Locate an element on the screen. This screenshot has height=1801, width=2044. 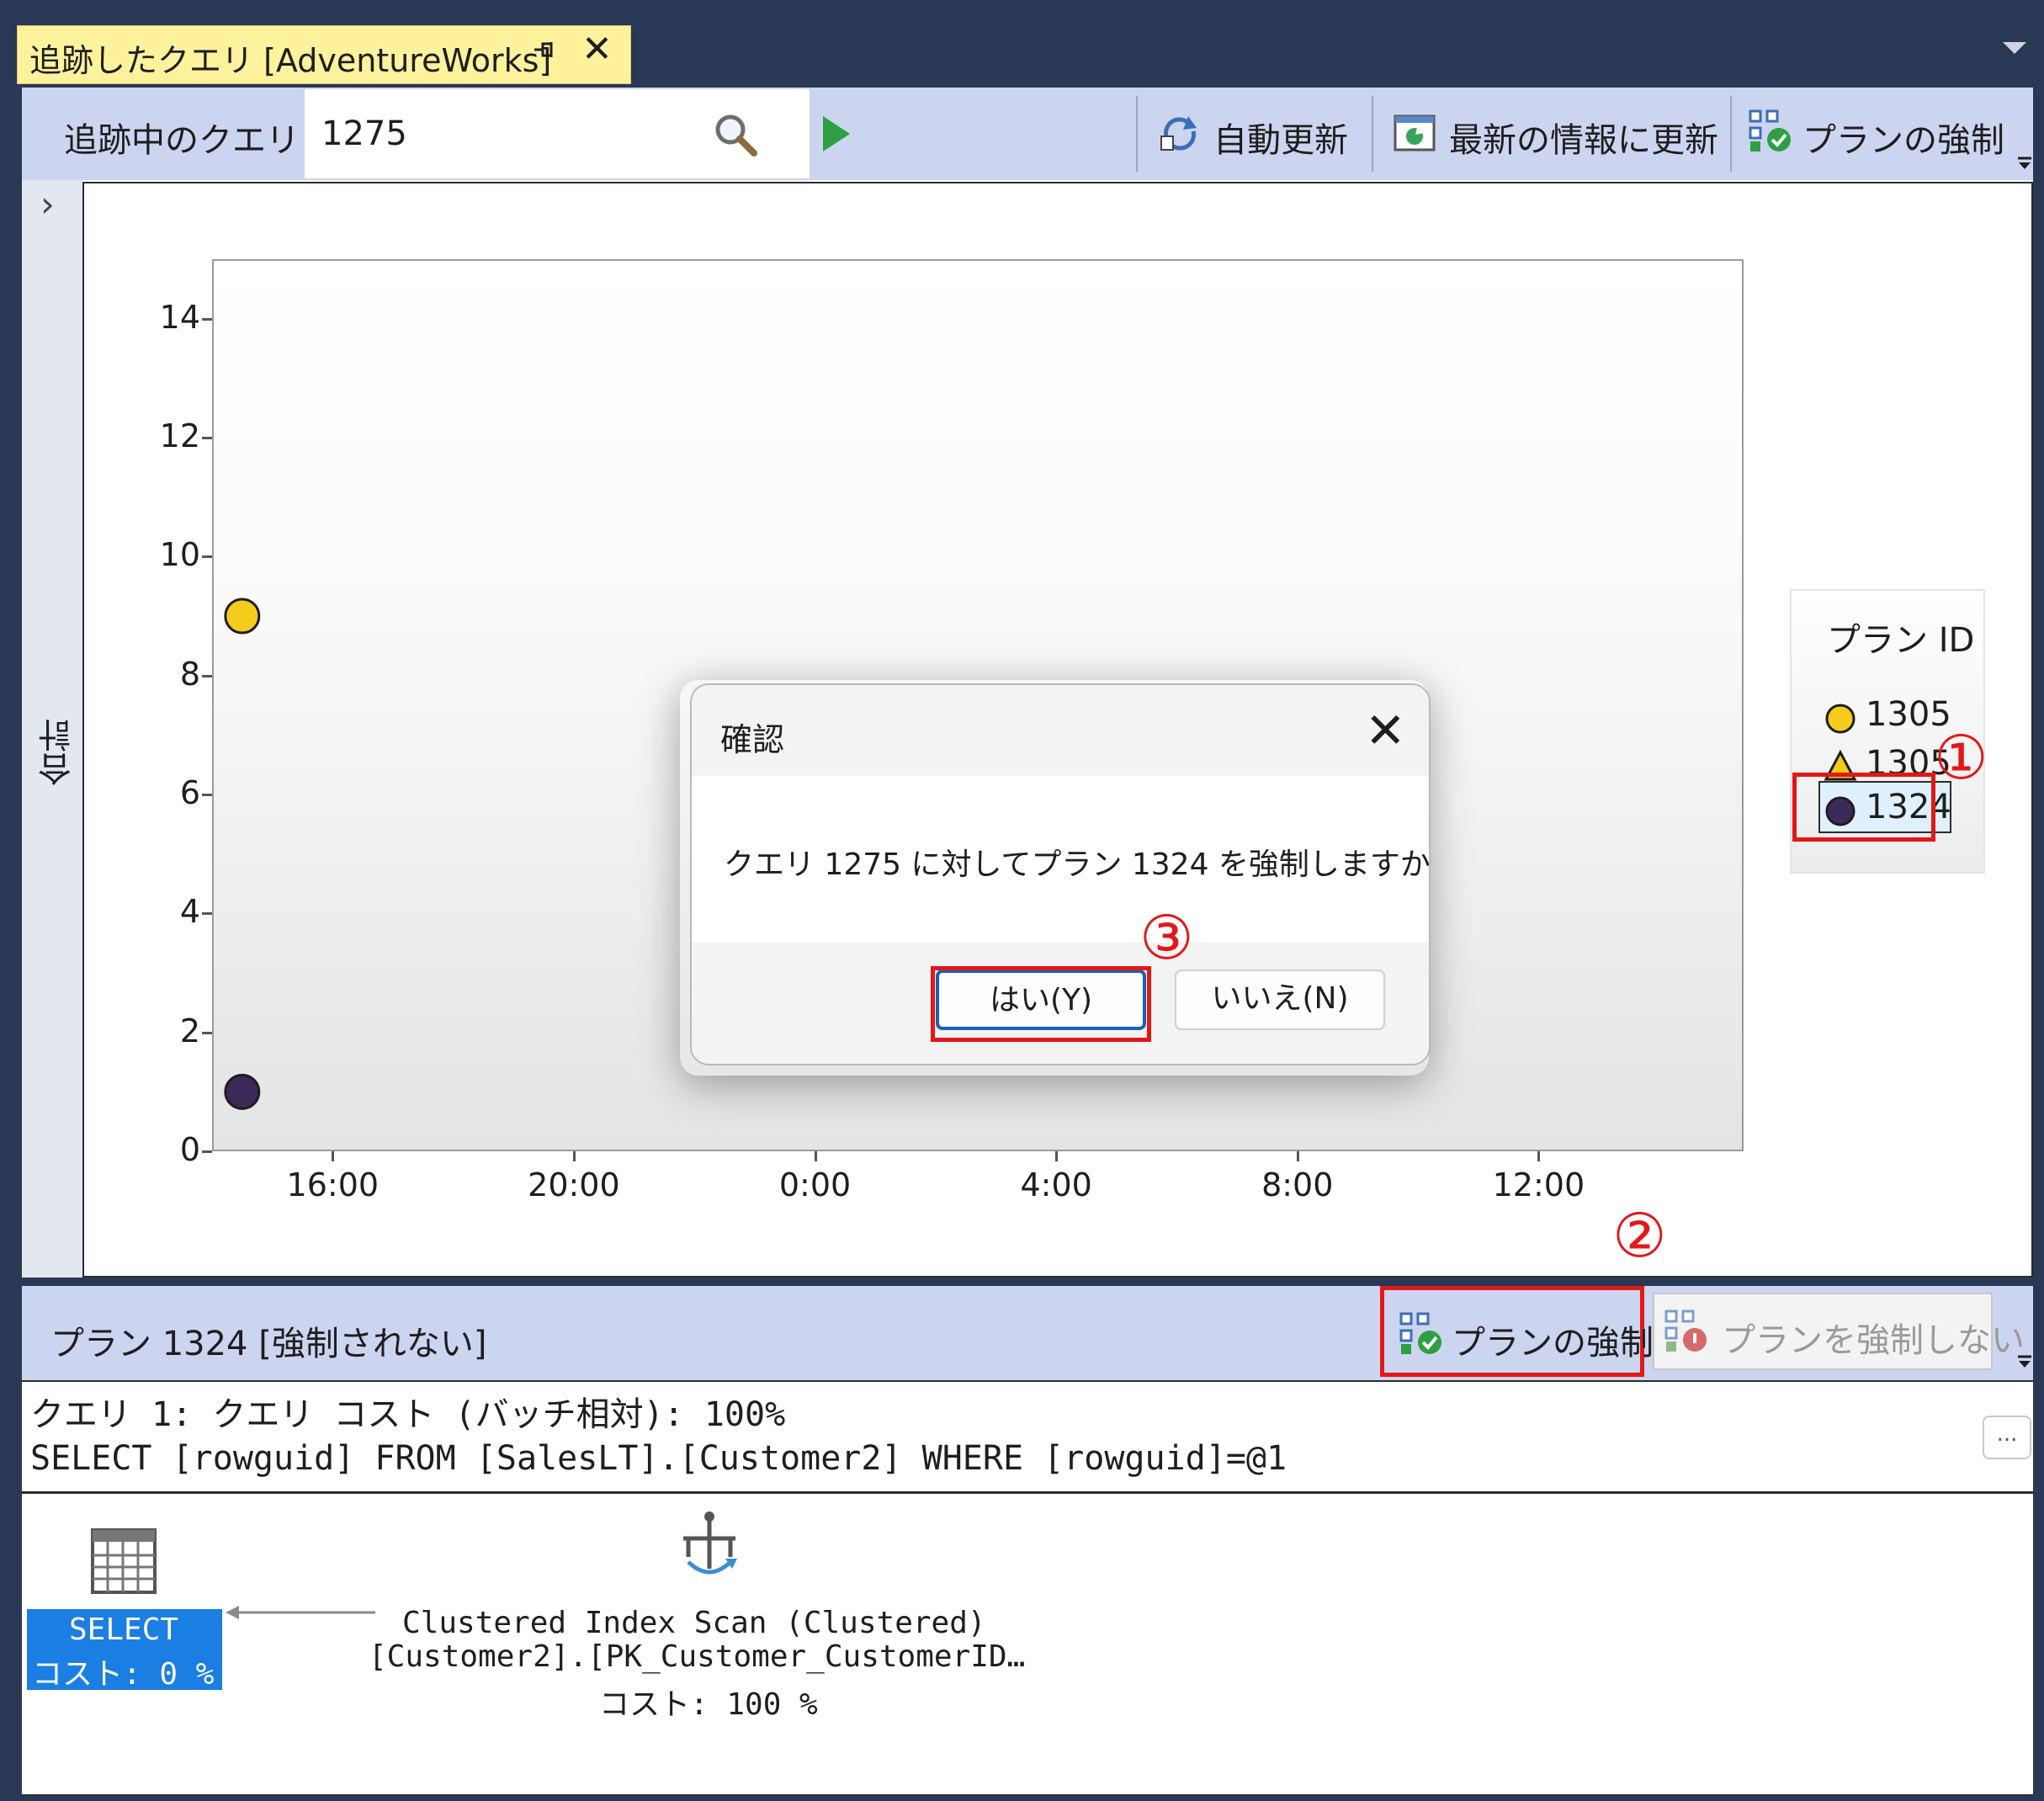
scan-node-cost: コスト: 100 % is located at coordinates (708, 1704).